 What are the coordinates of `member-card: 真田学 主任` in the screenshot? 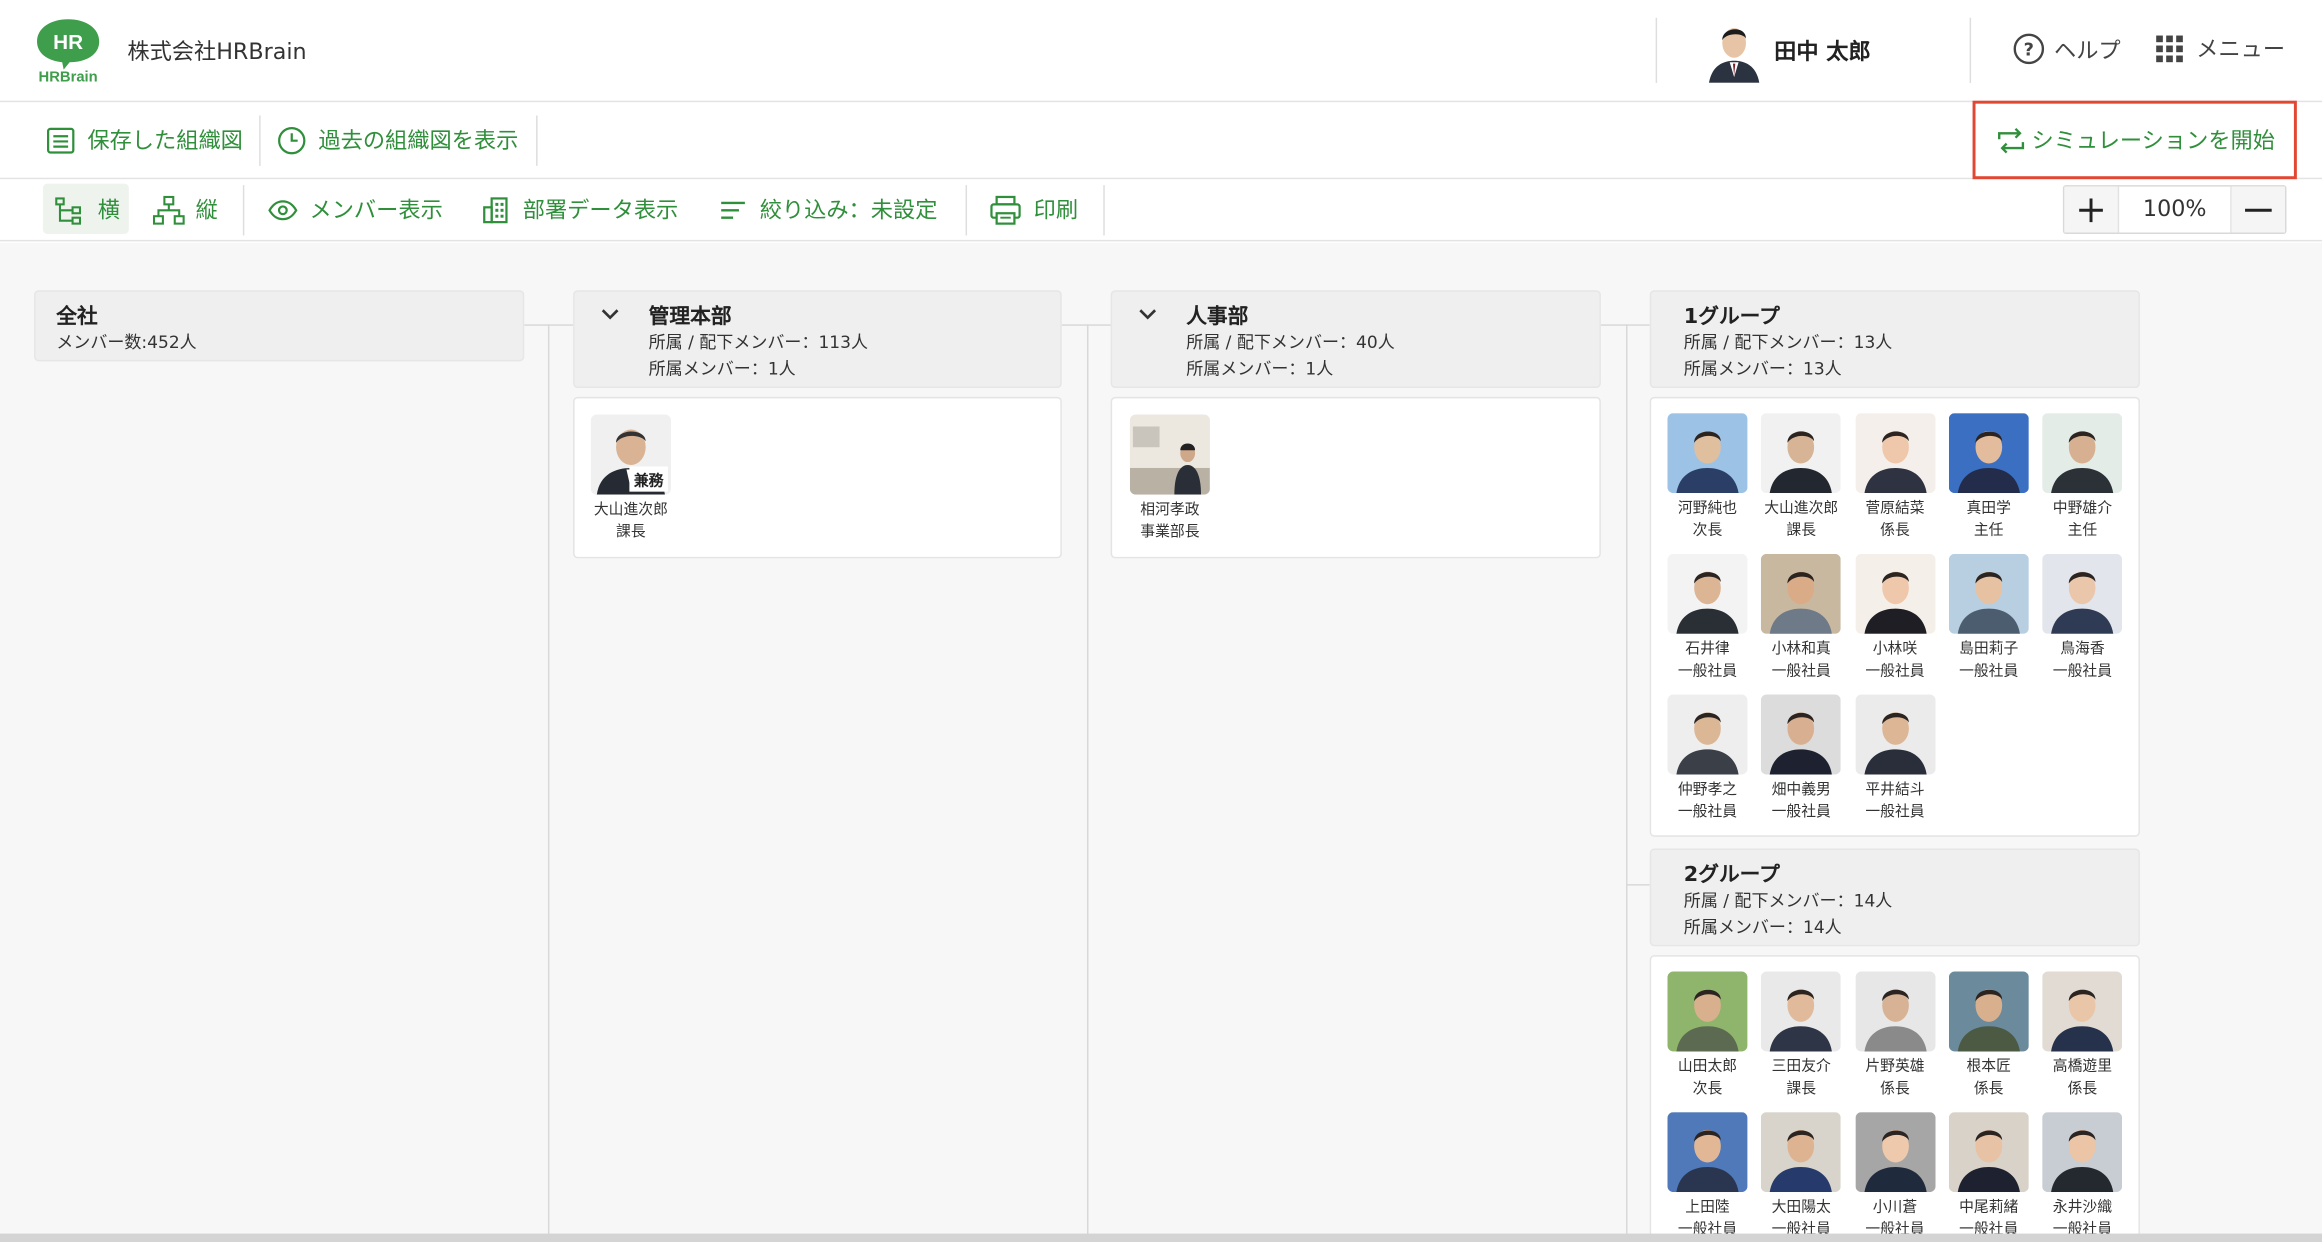 It's located at (1989, 477).